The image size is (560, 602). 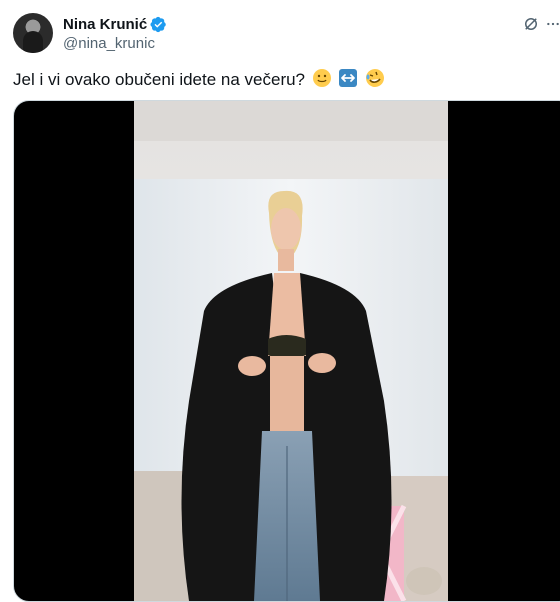 I want to click on name-row: Nina Krunić, so click(x=115, y=24).